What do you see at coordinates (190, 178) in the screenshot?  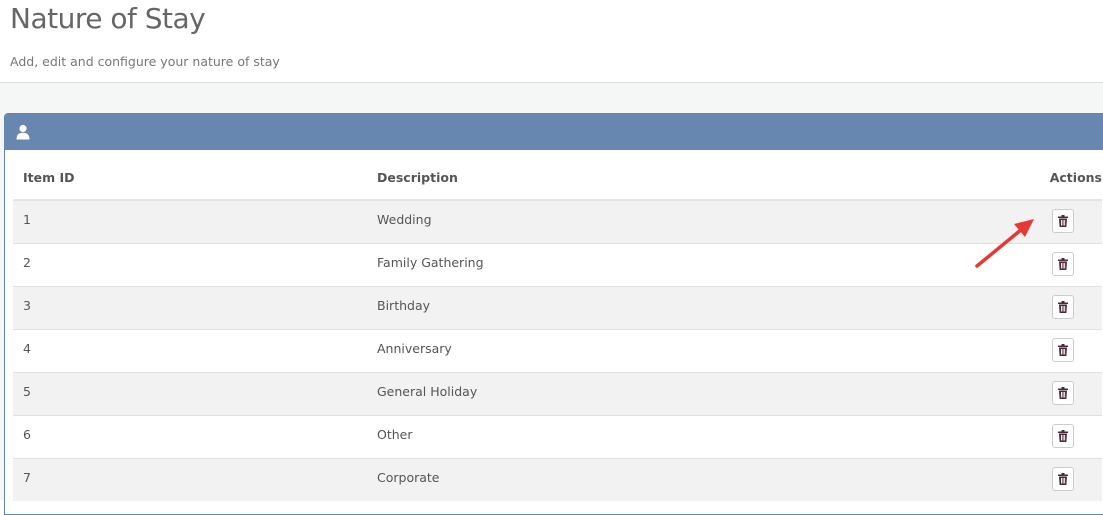 I see `column-header-item-id: Item ID` at bounding box center [190, 178].